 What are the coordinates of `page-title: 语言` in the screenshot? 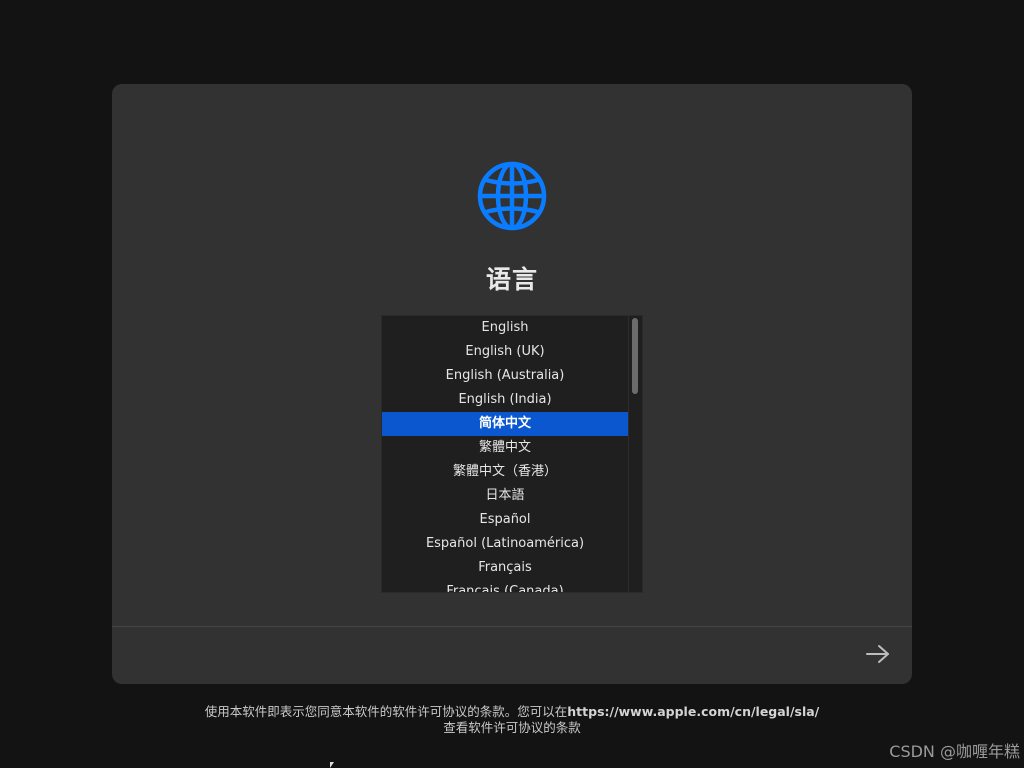 It's located at (511, 279).